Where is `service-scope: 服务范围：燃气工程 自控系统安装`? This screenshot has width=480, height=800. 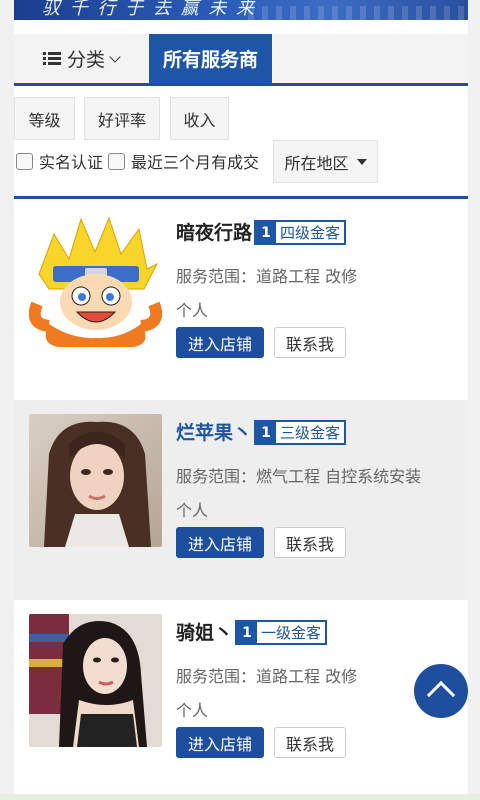 service-scope: 服务范围：燃气工程 自控系统安装 is located at coordinates (299, 476).